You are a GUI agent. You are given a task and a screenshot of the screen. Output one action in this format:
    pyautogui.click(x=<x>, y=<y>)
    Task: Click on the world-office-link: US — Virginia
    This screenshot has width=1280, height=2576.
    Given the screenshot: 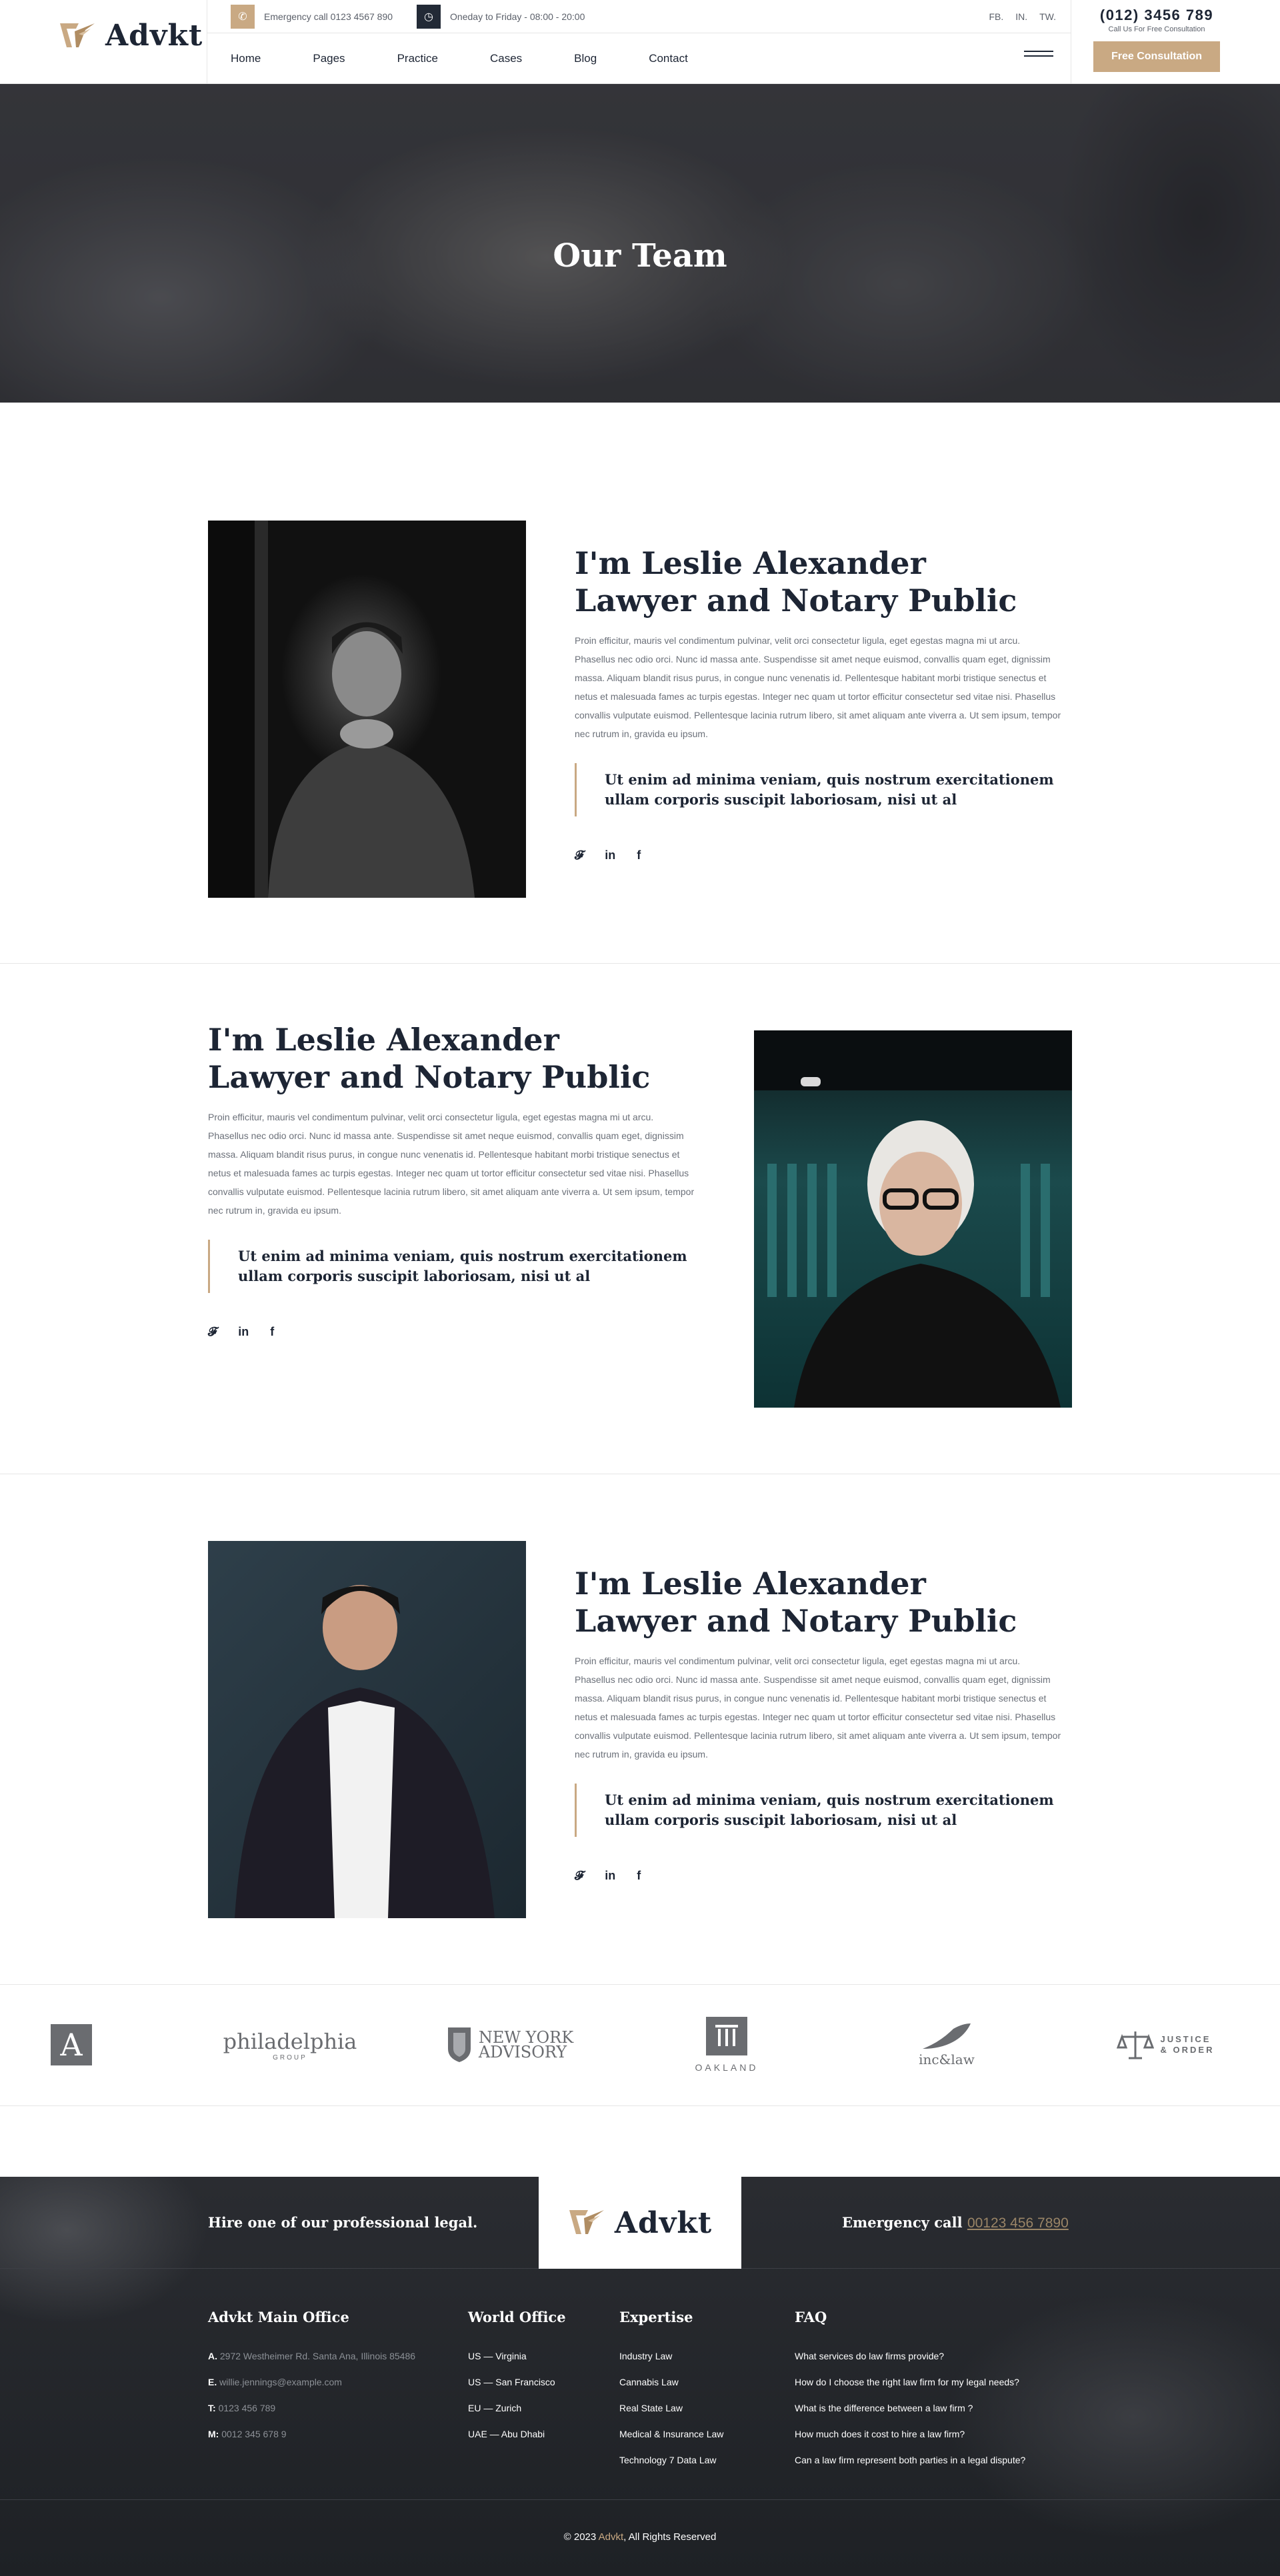 What is the action you would take?
    pyautogui.click(x=534, y=2356)
    